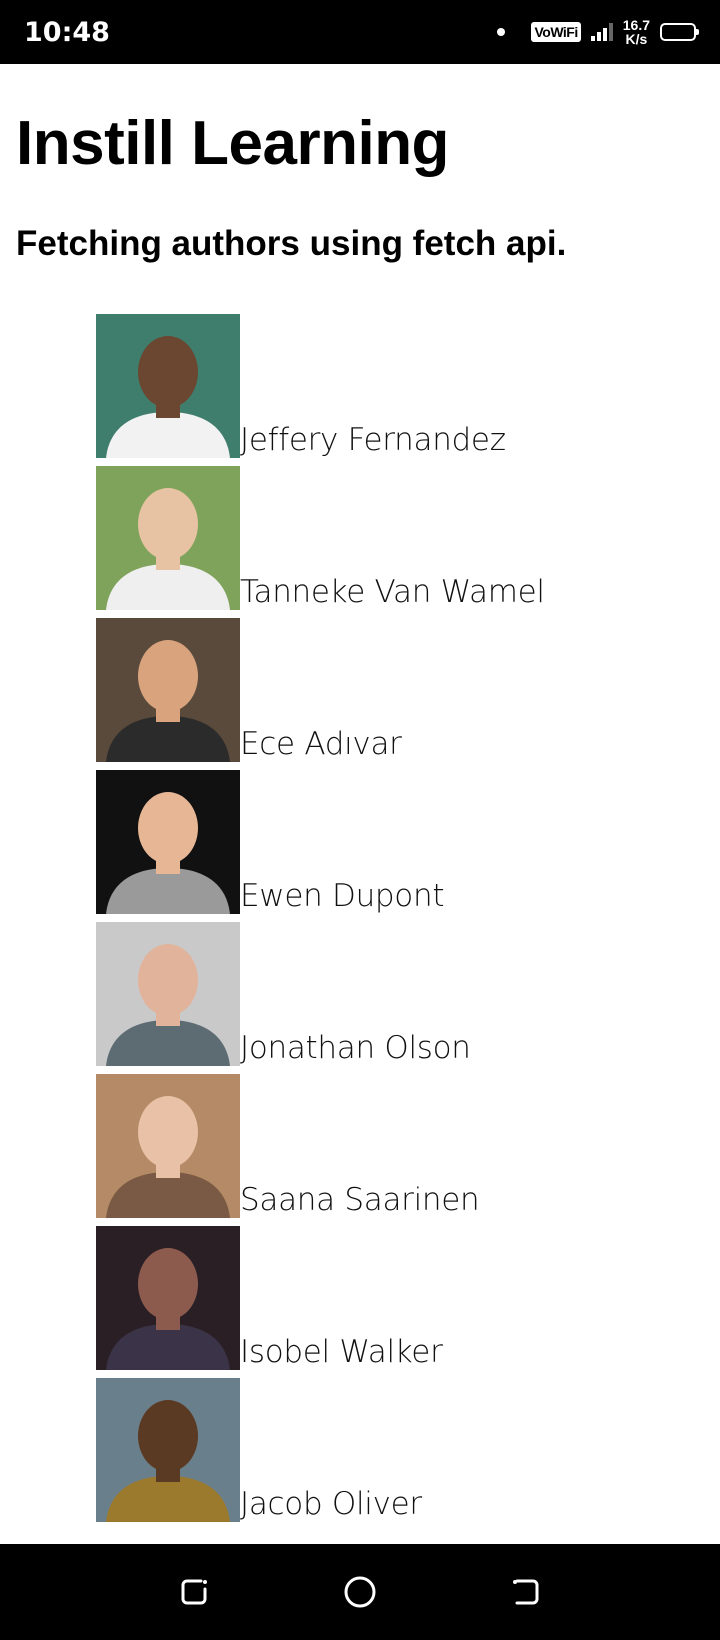  What do you see at coordinates (291, 243) in the screenshot?
I see `page-subtitle: Fetching authors using fetch api.` at bounding box center [291, 243].